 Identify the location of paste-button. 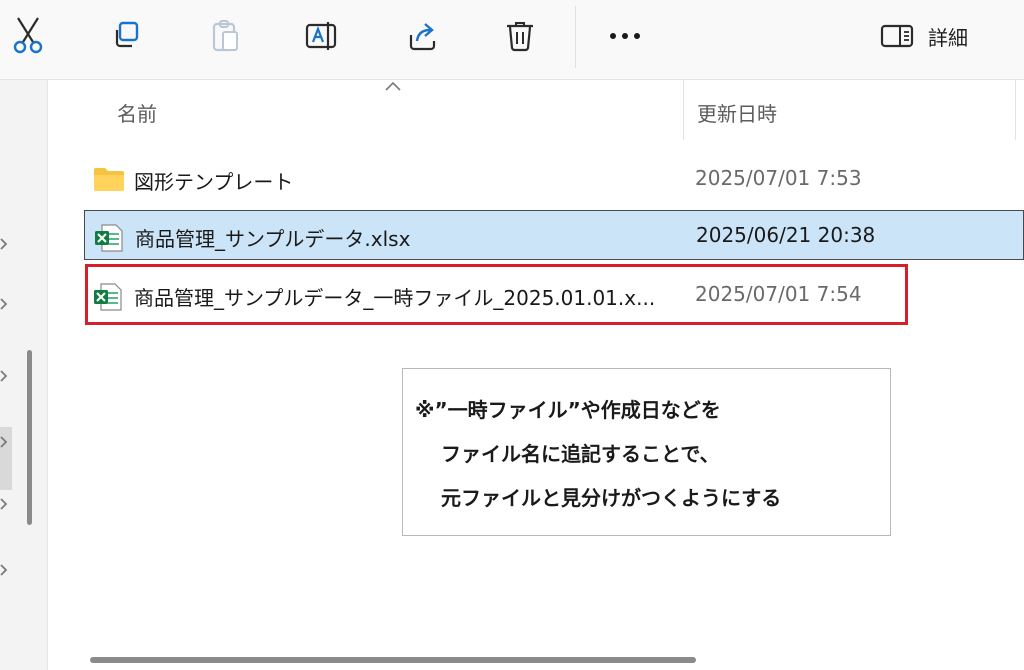
(225, 36).